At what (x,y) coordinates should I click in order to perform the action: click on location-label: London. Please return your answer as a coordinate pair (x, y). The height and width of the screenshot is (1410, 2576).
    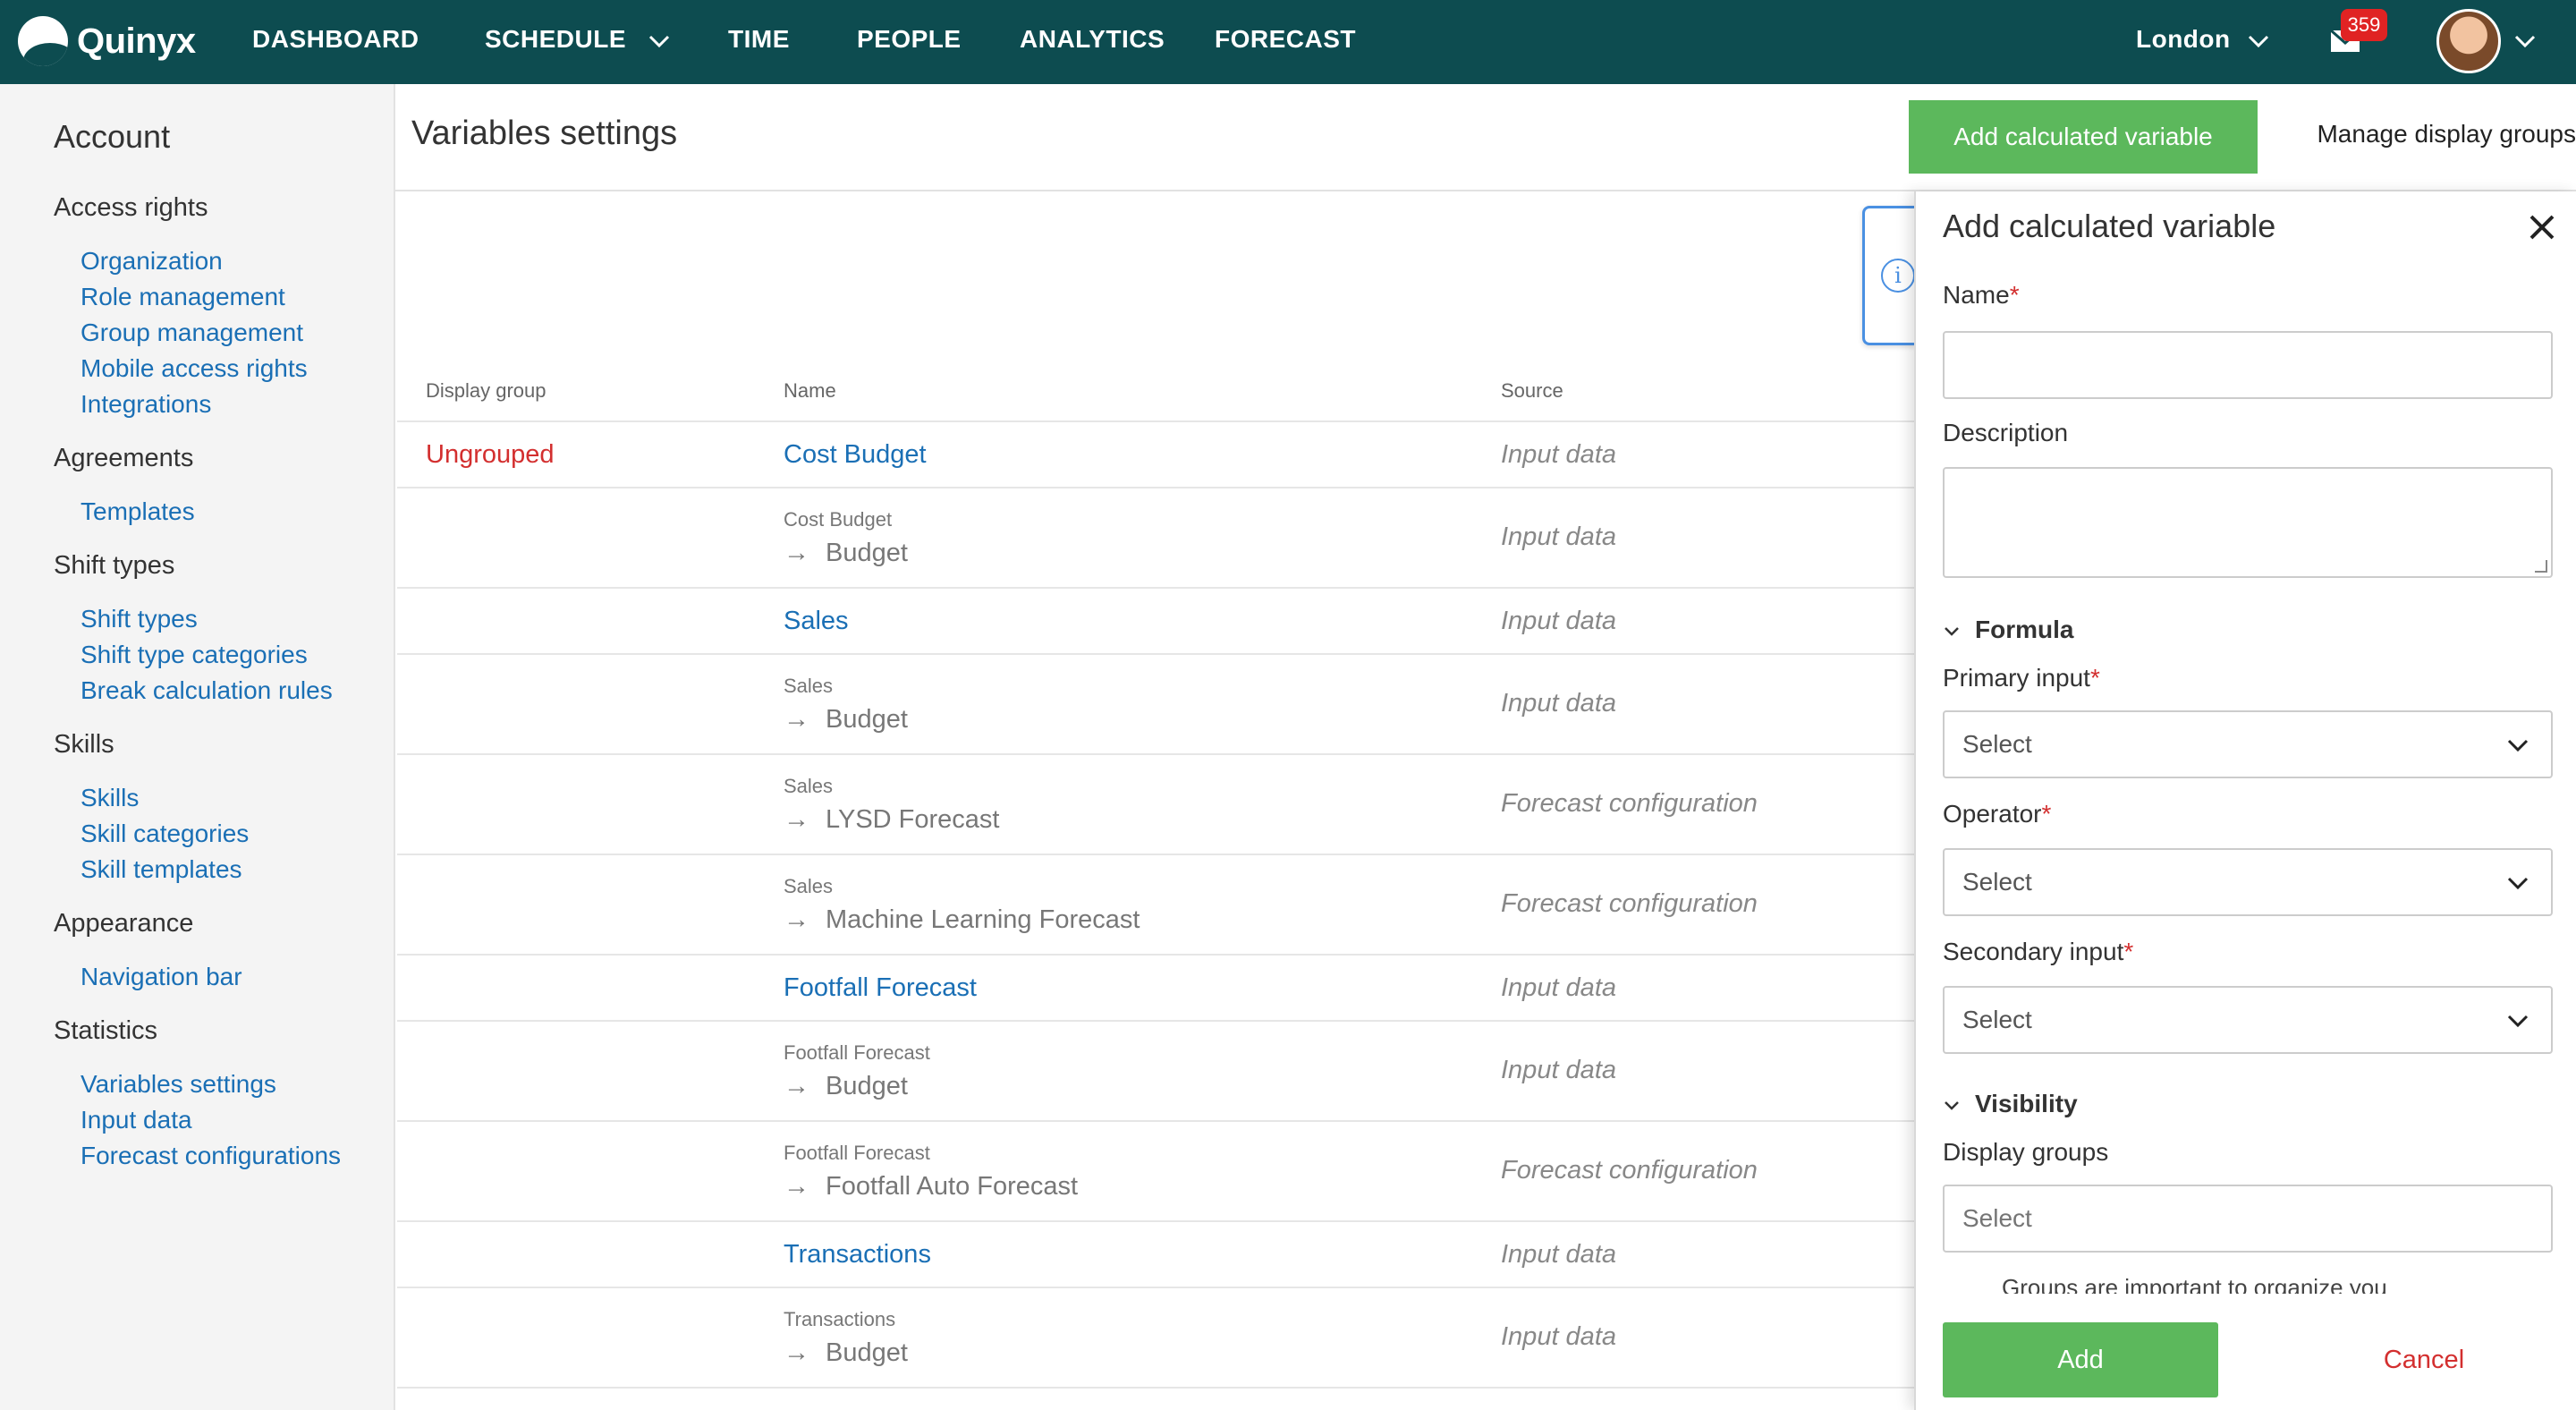
    Looking at the image, I should click on (2183, 39).